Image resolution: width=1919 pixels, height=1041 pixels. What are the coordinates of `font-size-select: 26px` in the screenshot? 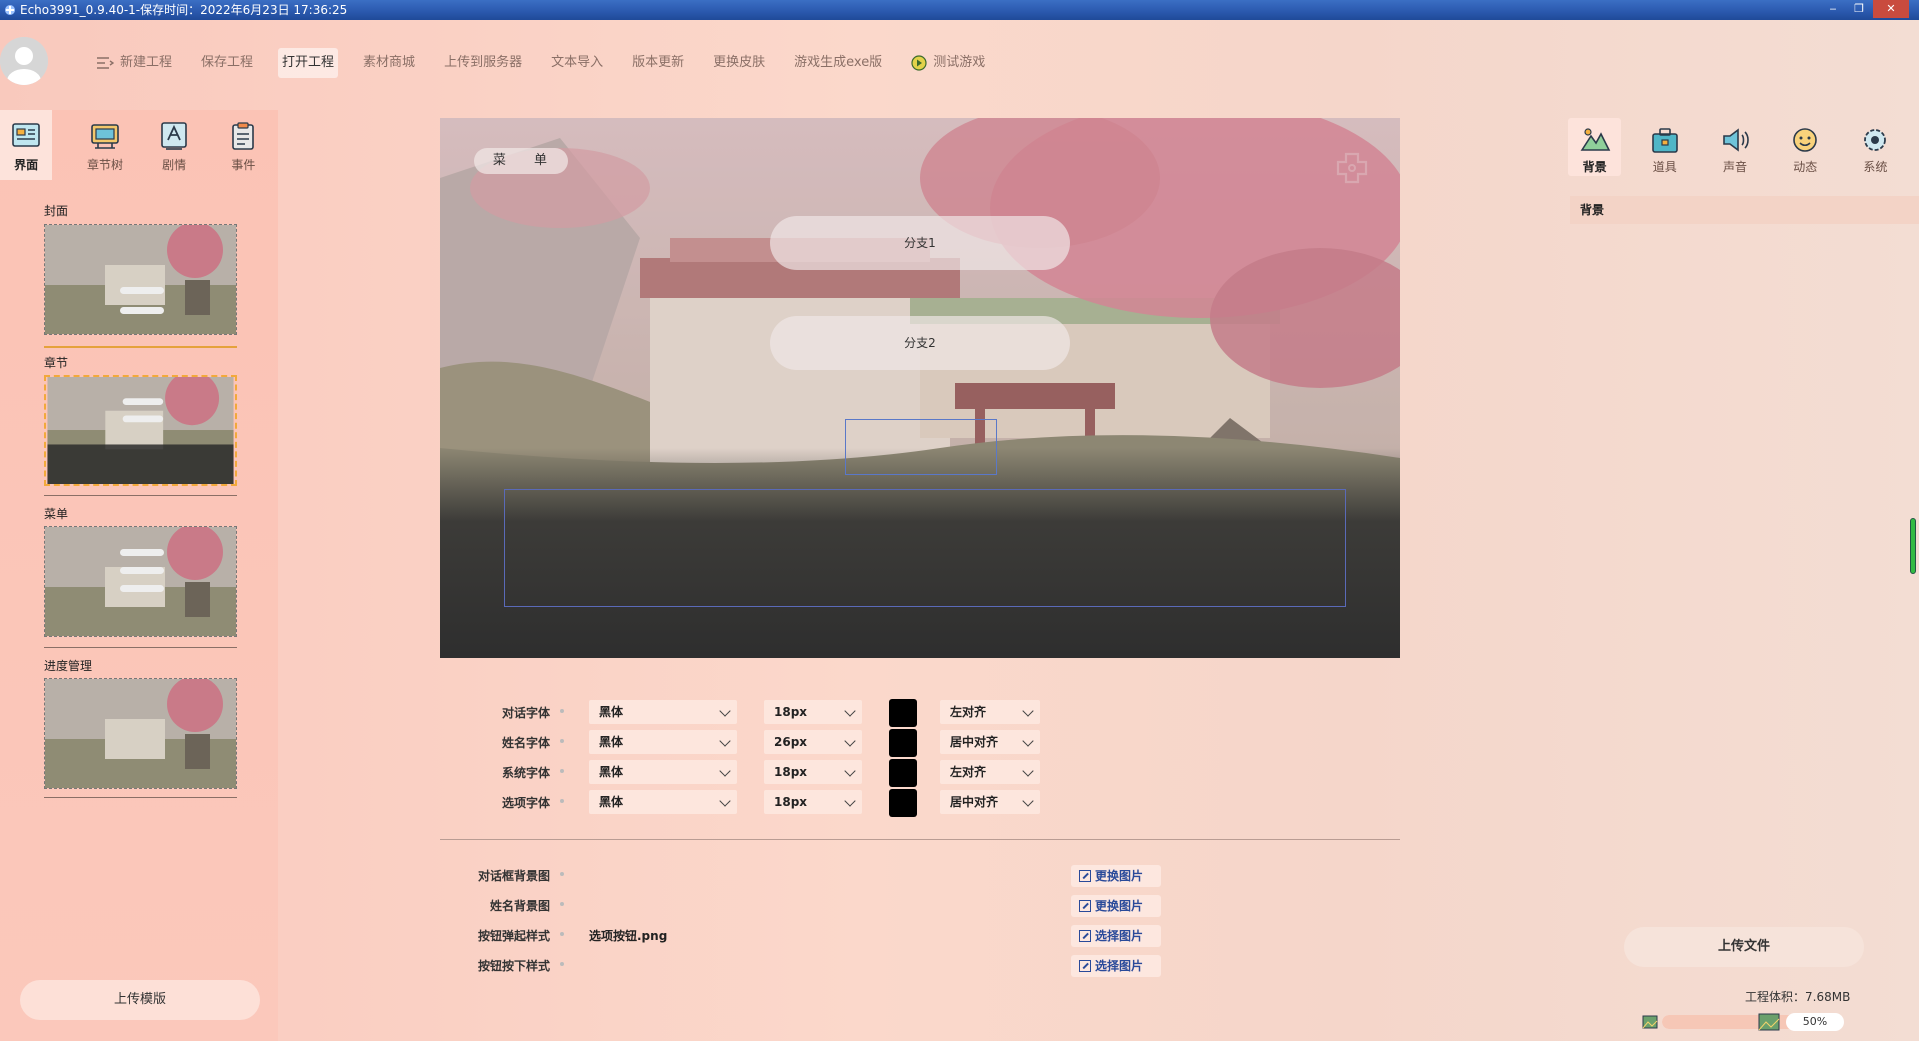 It's located at (813, 742).